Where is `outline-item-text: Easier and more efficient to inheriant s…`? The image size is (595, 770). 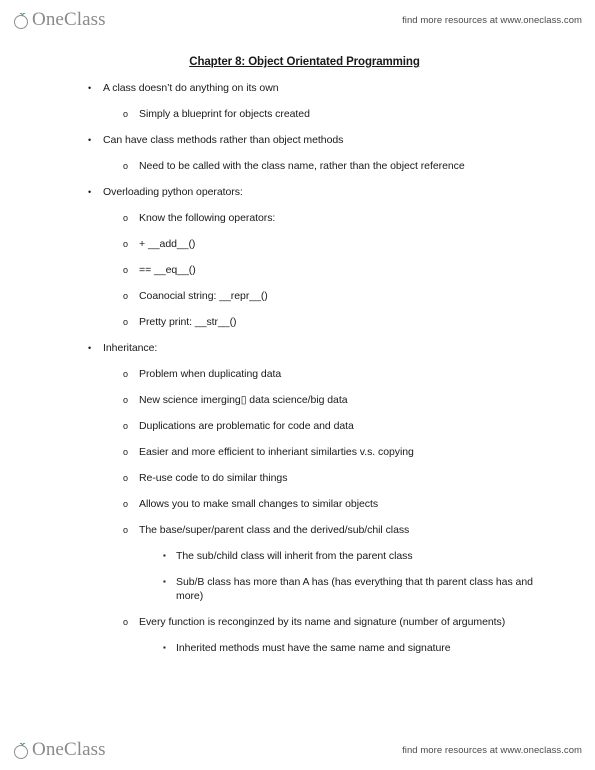
outline-item-text: Easier and more efficient to inheriant s… is located at coordinates (276, 452).